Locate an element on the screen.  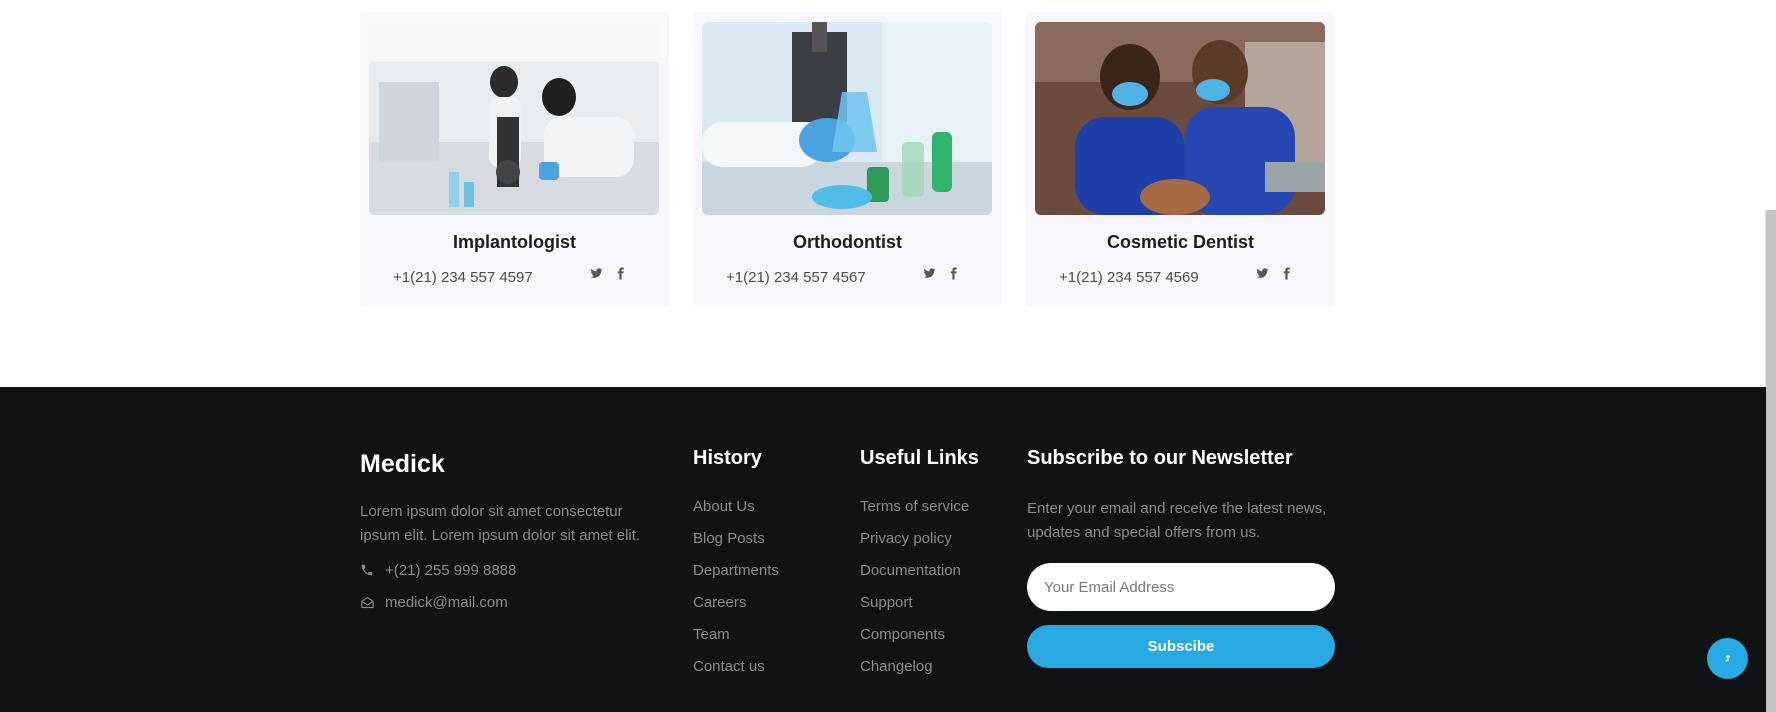
footer-link-about-us: About Us is located at coordinates (736, 514).